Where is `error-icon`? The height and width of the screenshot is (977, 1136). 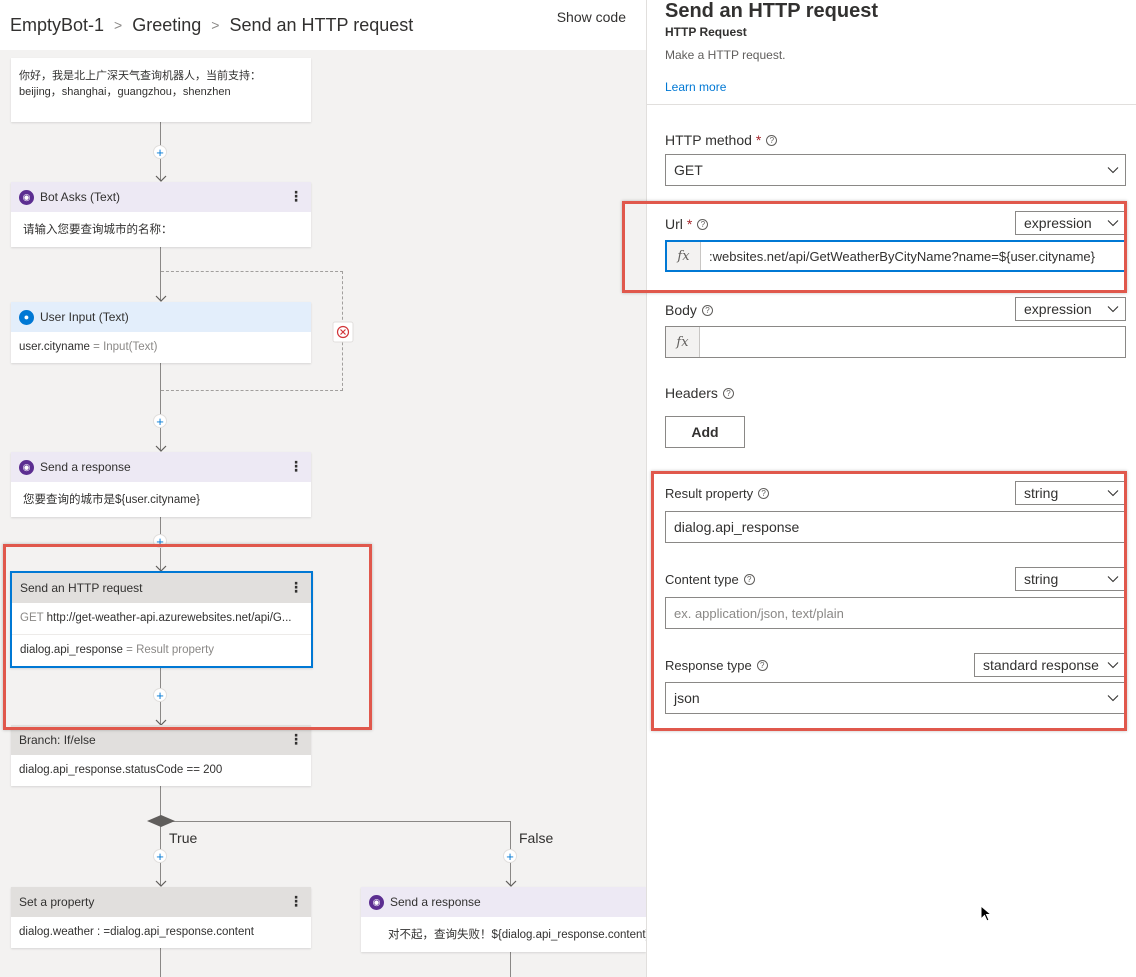 error-icon is located at coordinates (343, 332).